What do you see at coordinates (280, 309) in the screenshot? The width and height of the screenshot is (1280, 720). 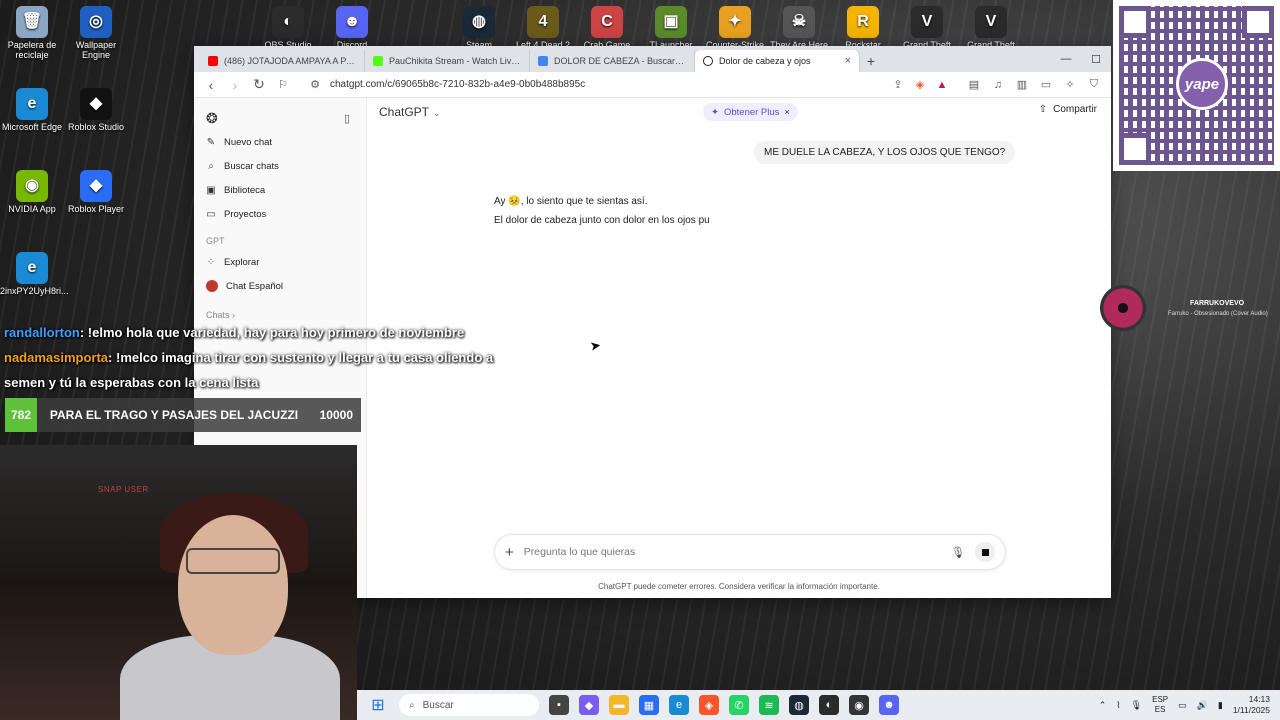 I see `chats-section-label: Chats ›` at bounding box center [280, 309].